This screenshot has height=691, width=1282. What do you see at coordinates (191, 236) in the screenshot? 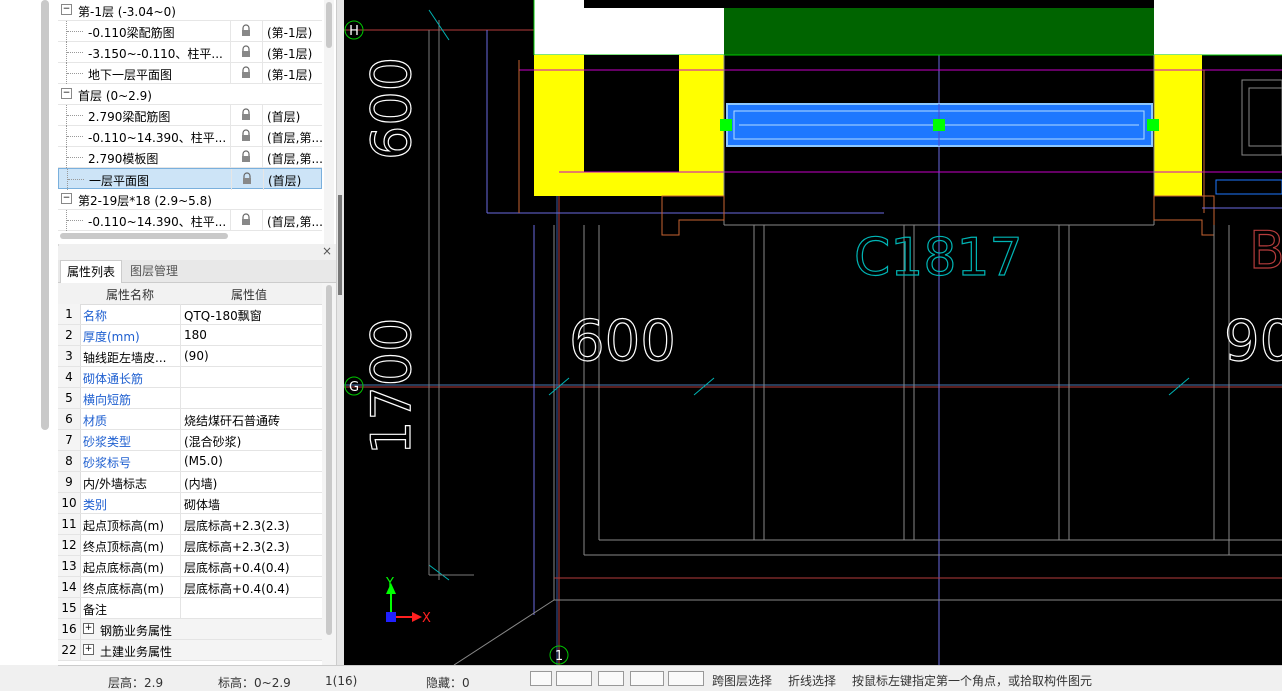
I see `tree-horizontal-scrollbar` at bounding box center [191, 236].